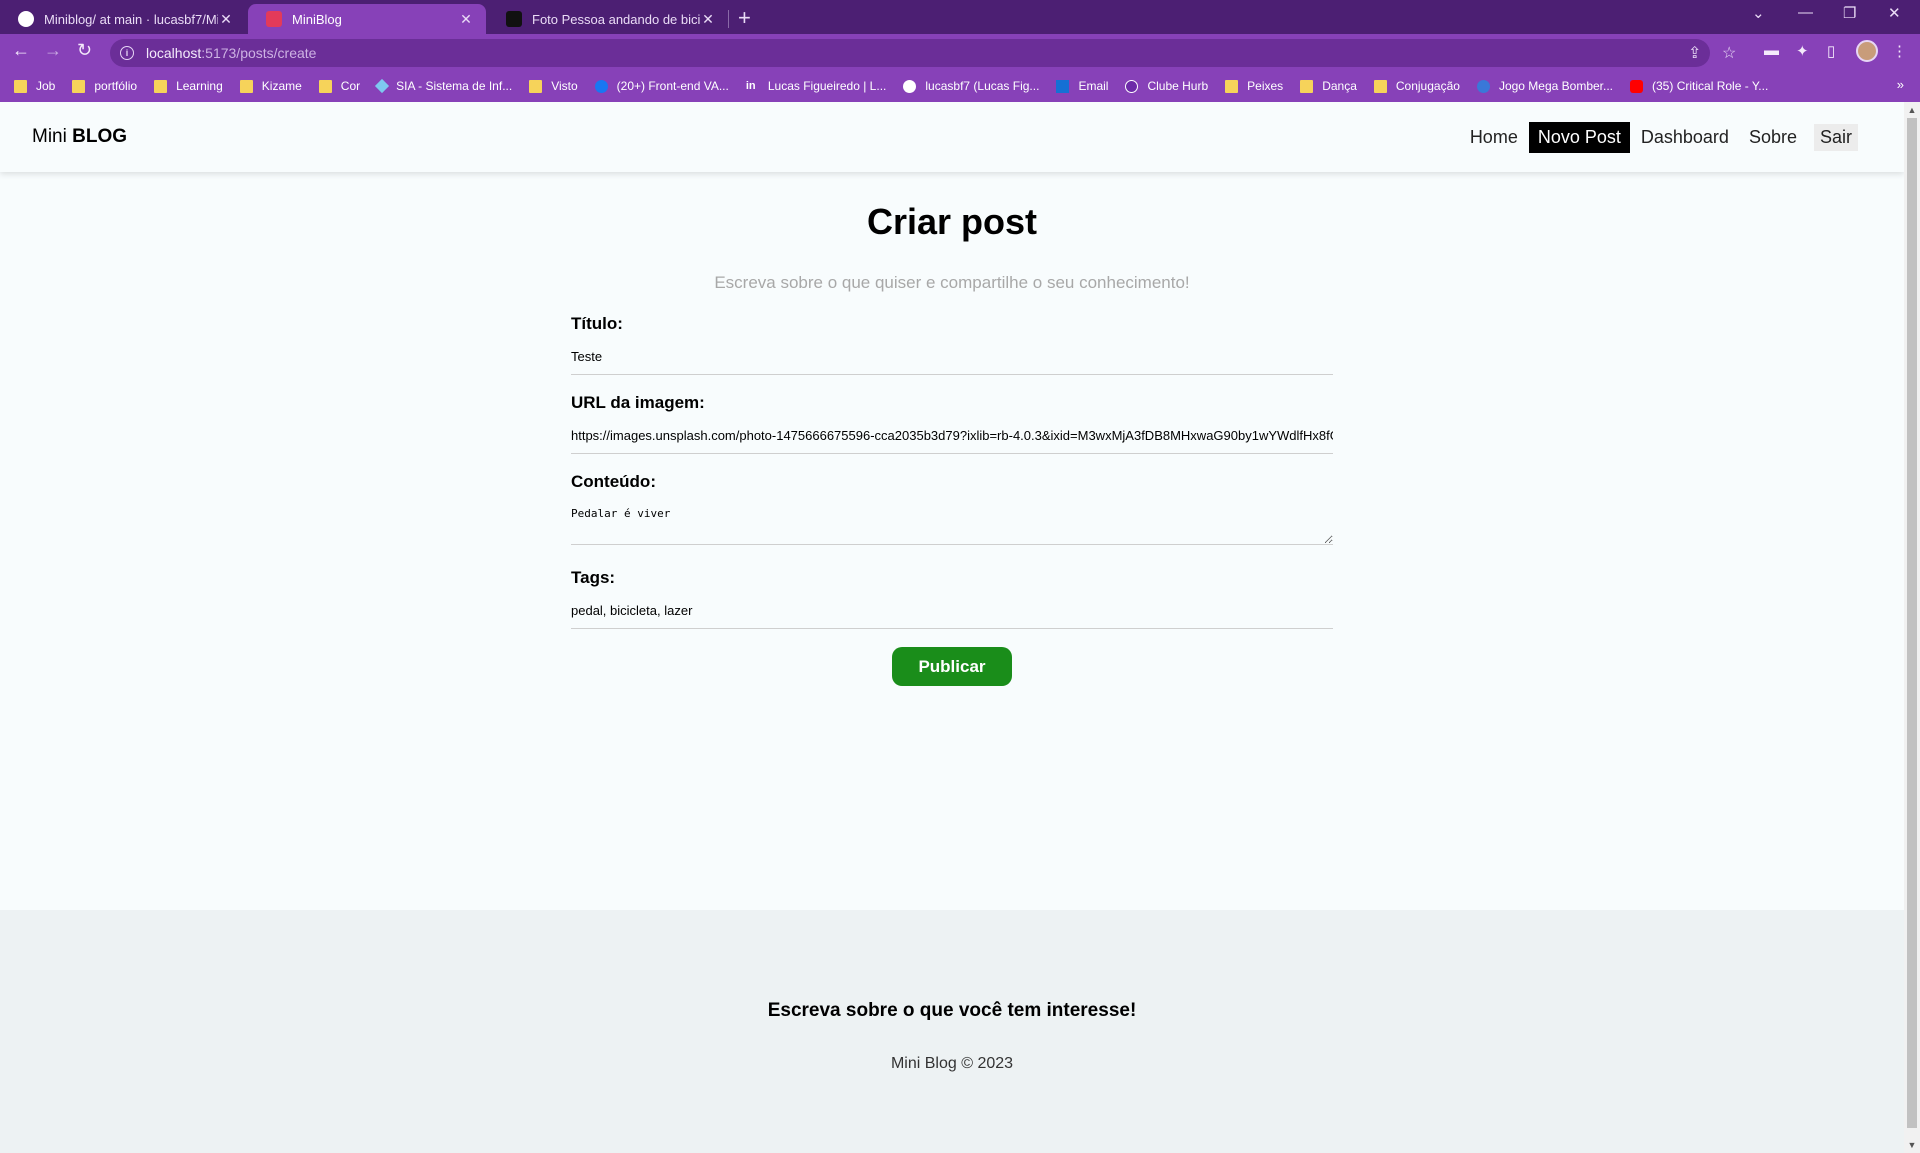  What do you see at coordinates (1805, 12) in the screenshot?
I see `minimize-icon: —` at bounding box center [1805, 12].